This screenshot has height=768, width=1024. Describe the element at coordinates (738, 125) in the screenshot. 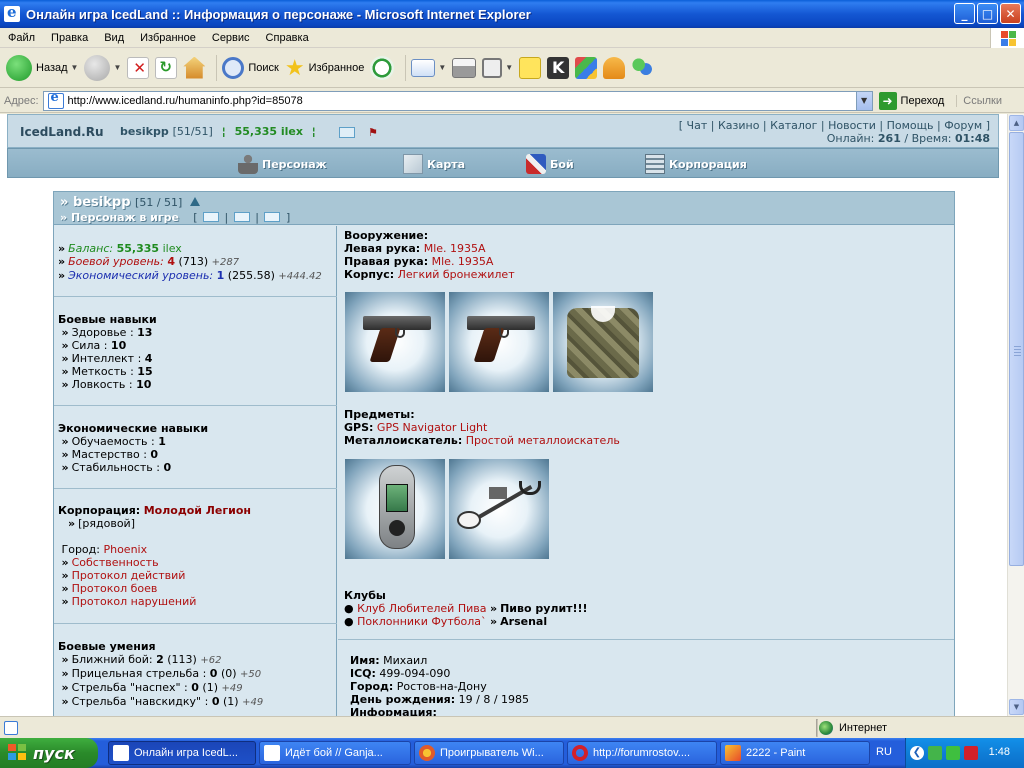

I see `link-casino: Казино` at that location.